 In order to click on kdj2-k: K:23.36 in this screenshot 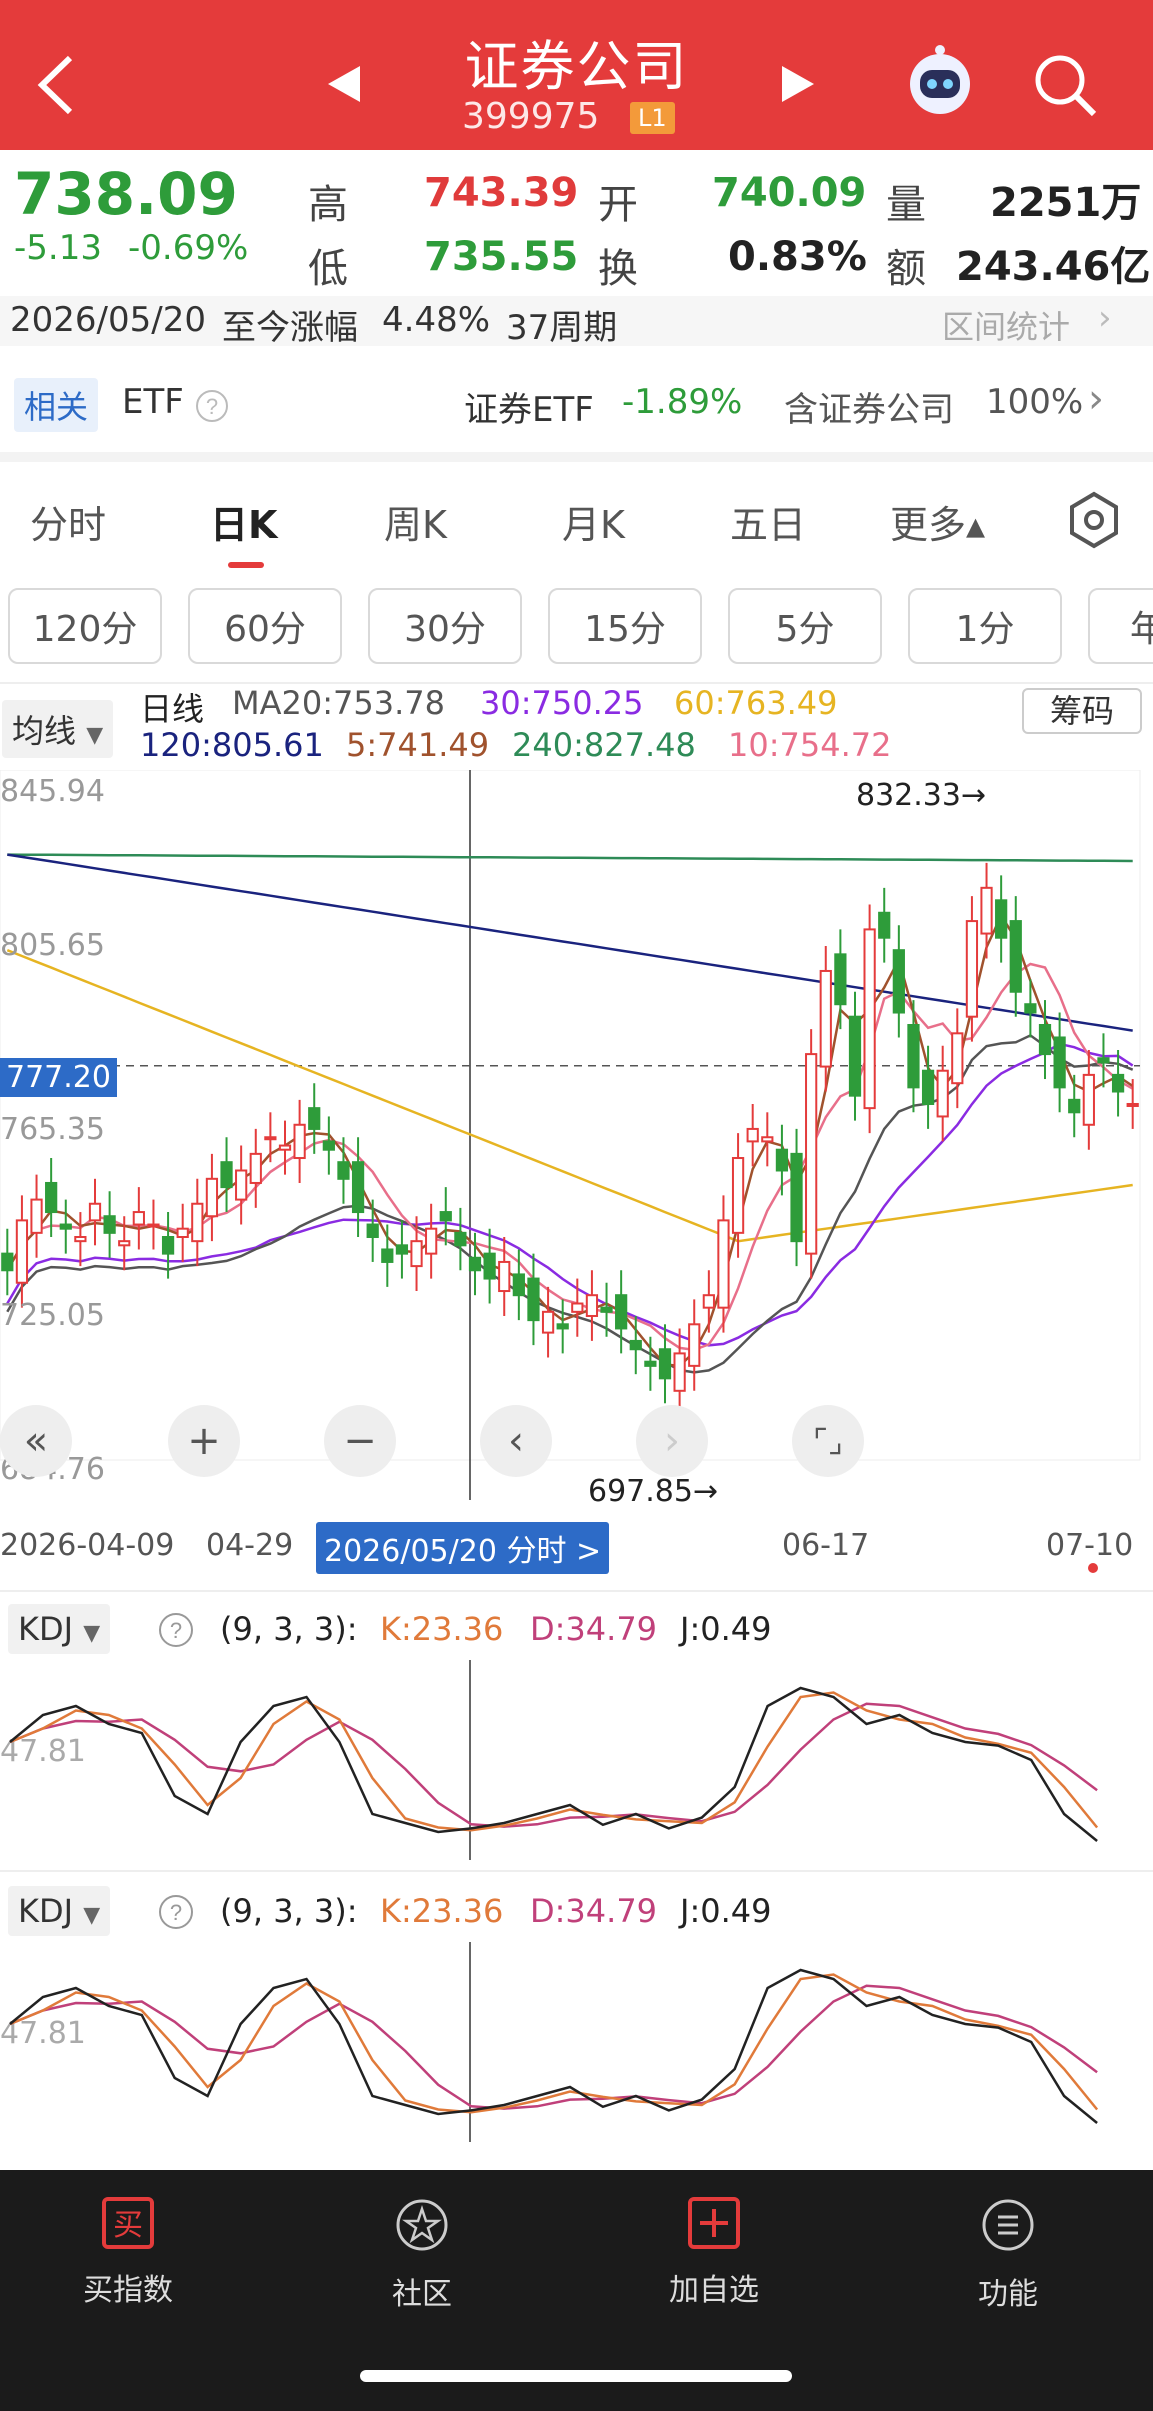, I will do `click(442, 1911)`.